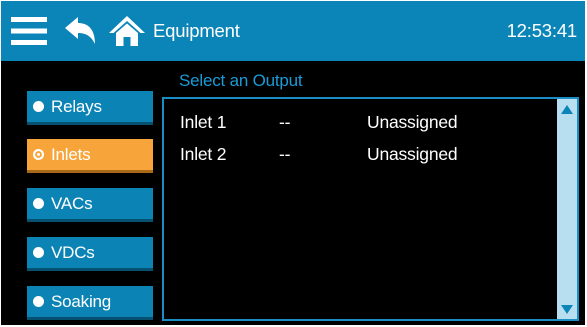 Image resolution: width=587 pixels, height=327 pixels. What do you see at coordinates (241, 80) in the screenshot?
I see `select-output-heading: Select an Output` at bounding box center [241, 80].